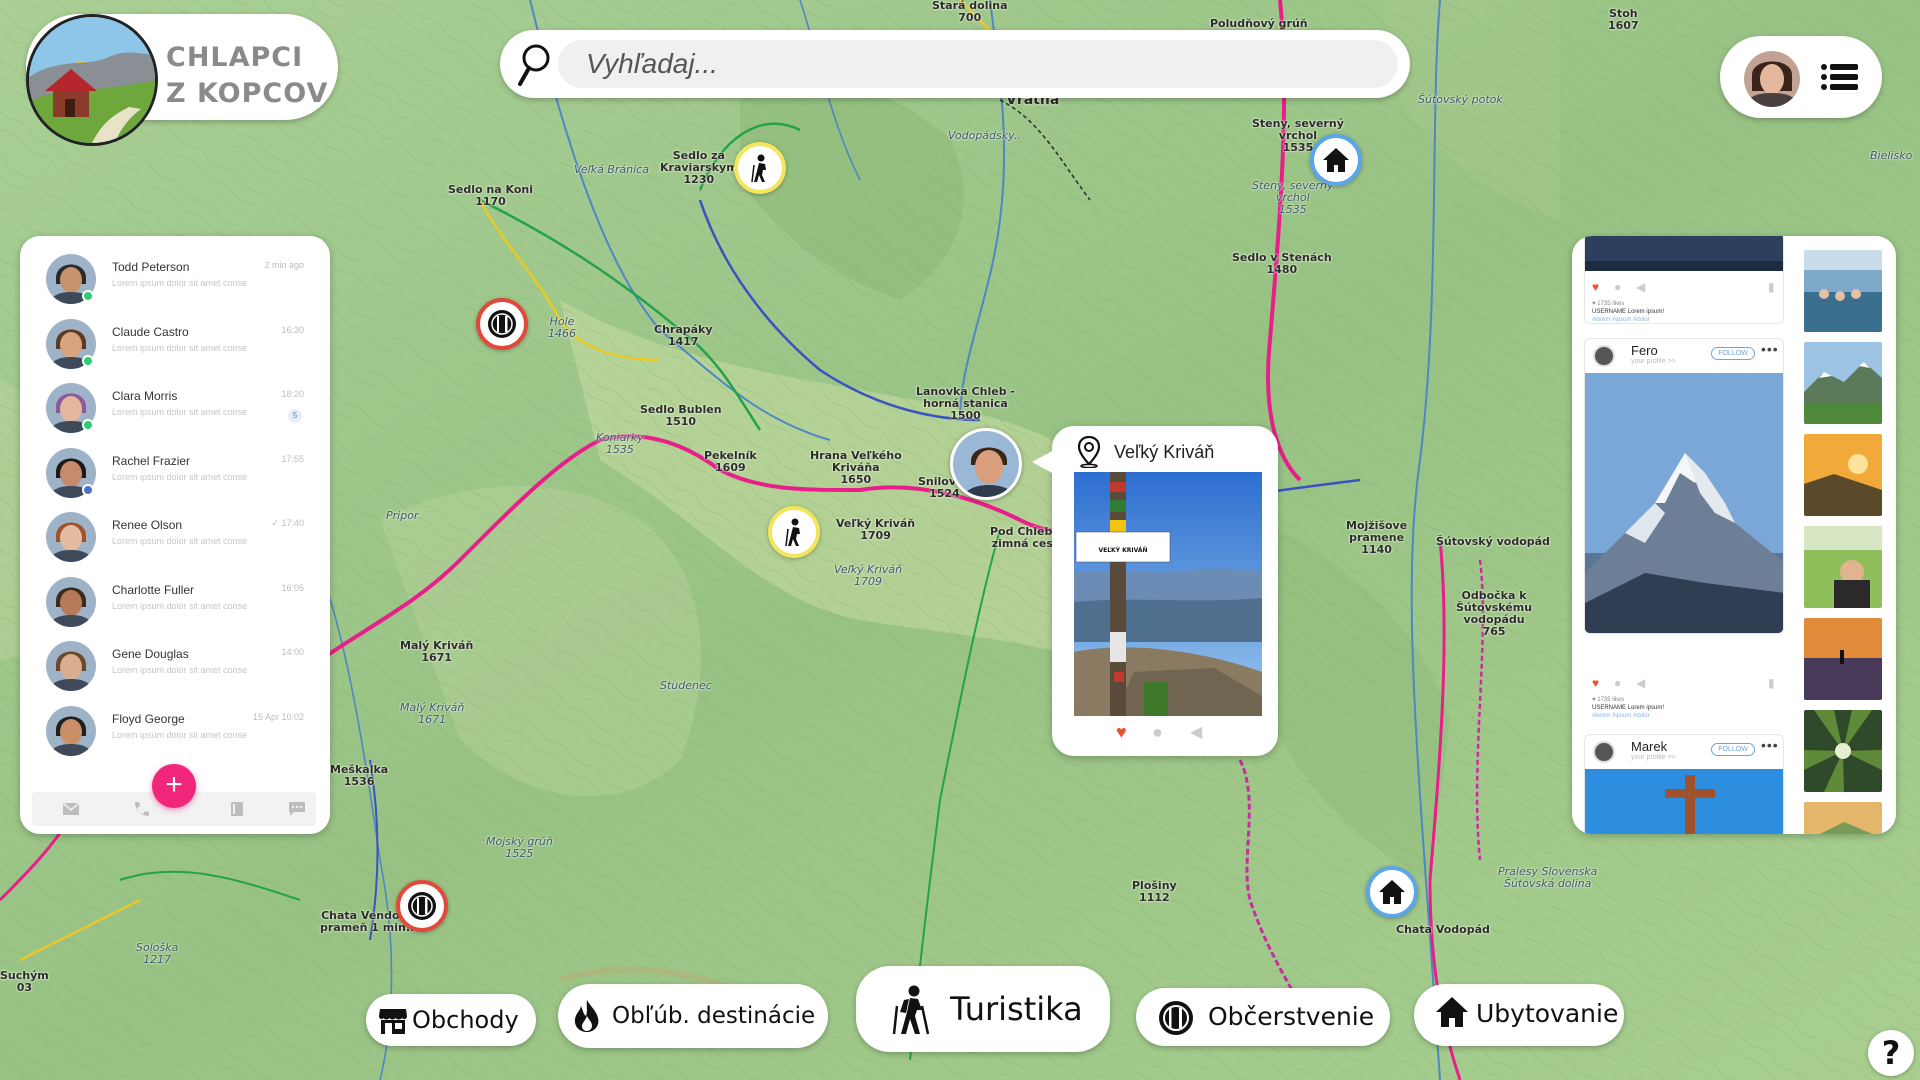 This screenshot has height=1080, width=1920. What do you see at coordinates (693, 1016) in the screenshot?
I see `category-favorites-button: Obľúb. destinácie` at bounding box center [693, 1016].